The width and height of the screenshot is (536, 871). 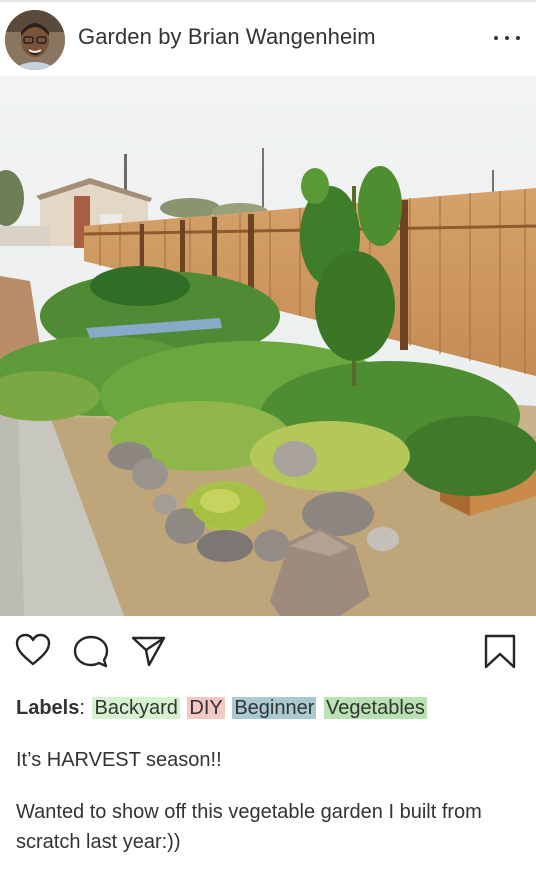 I want to click on label-tag-backyard: Backyard, so click(x=136, y=708).